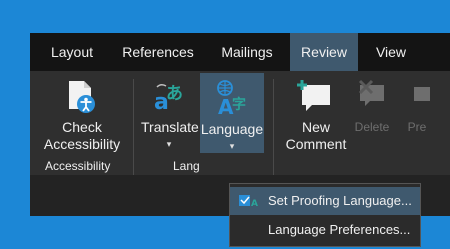 The width and height of the screenshot is (450, 249). What do you see at coordinates (324, 52) in the screenshot?
I see `tab-review: Review` at bounding box center [324, 52].